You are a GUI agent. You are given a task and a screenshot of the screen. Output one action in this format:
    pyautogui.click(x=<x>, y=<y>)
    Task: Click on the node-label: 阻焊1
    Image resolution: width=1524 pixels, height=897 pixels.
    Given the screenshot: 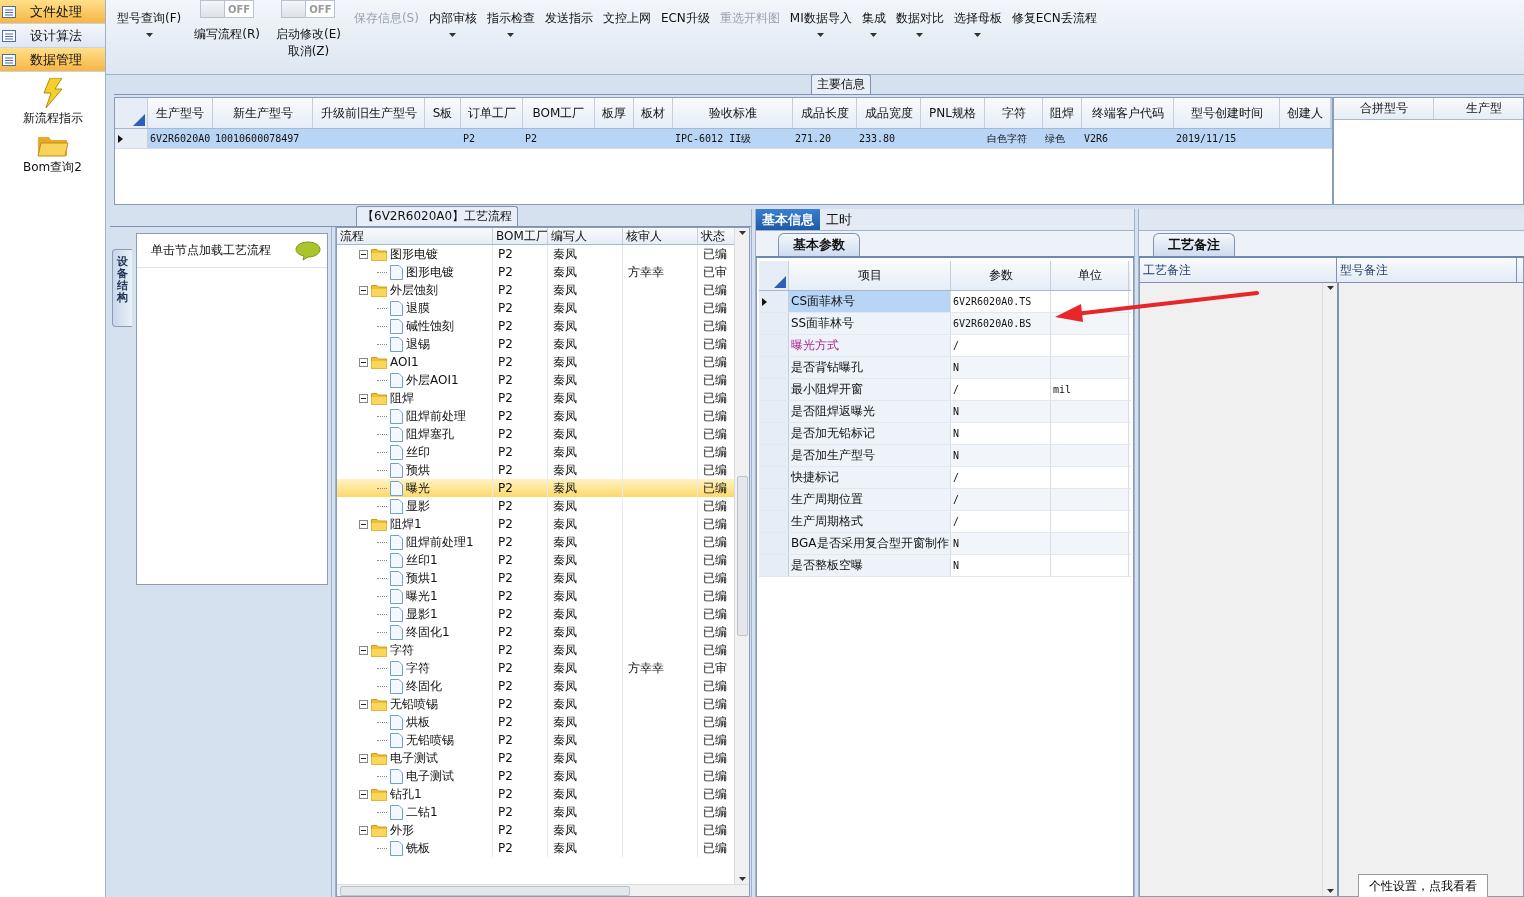 What is the action you would take?
    pyautogui.click(x=406, y=524)
    